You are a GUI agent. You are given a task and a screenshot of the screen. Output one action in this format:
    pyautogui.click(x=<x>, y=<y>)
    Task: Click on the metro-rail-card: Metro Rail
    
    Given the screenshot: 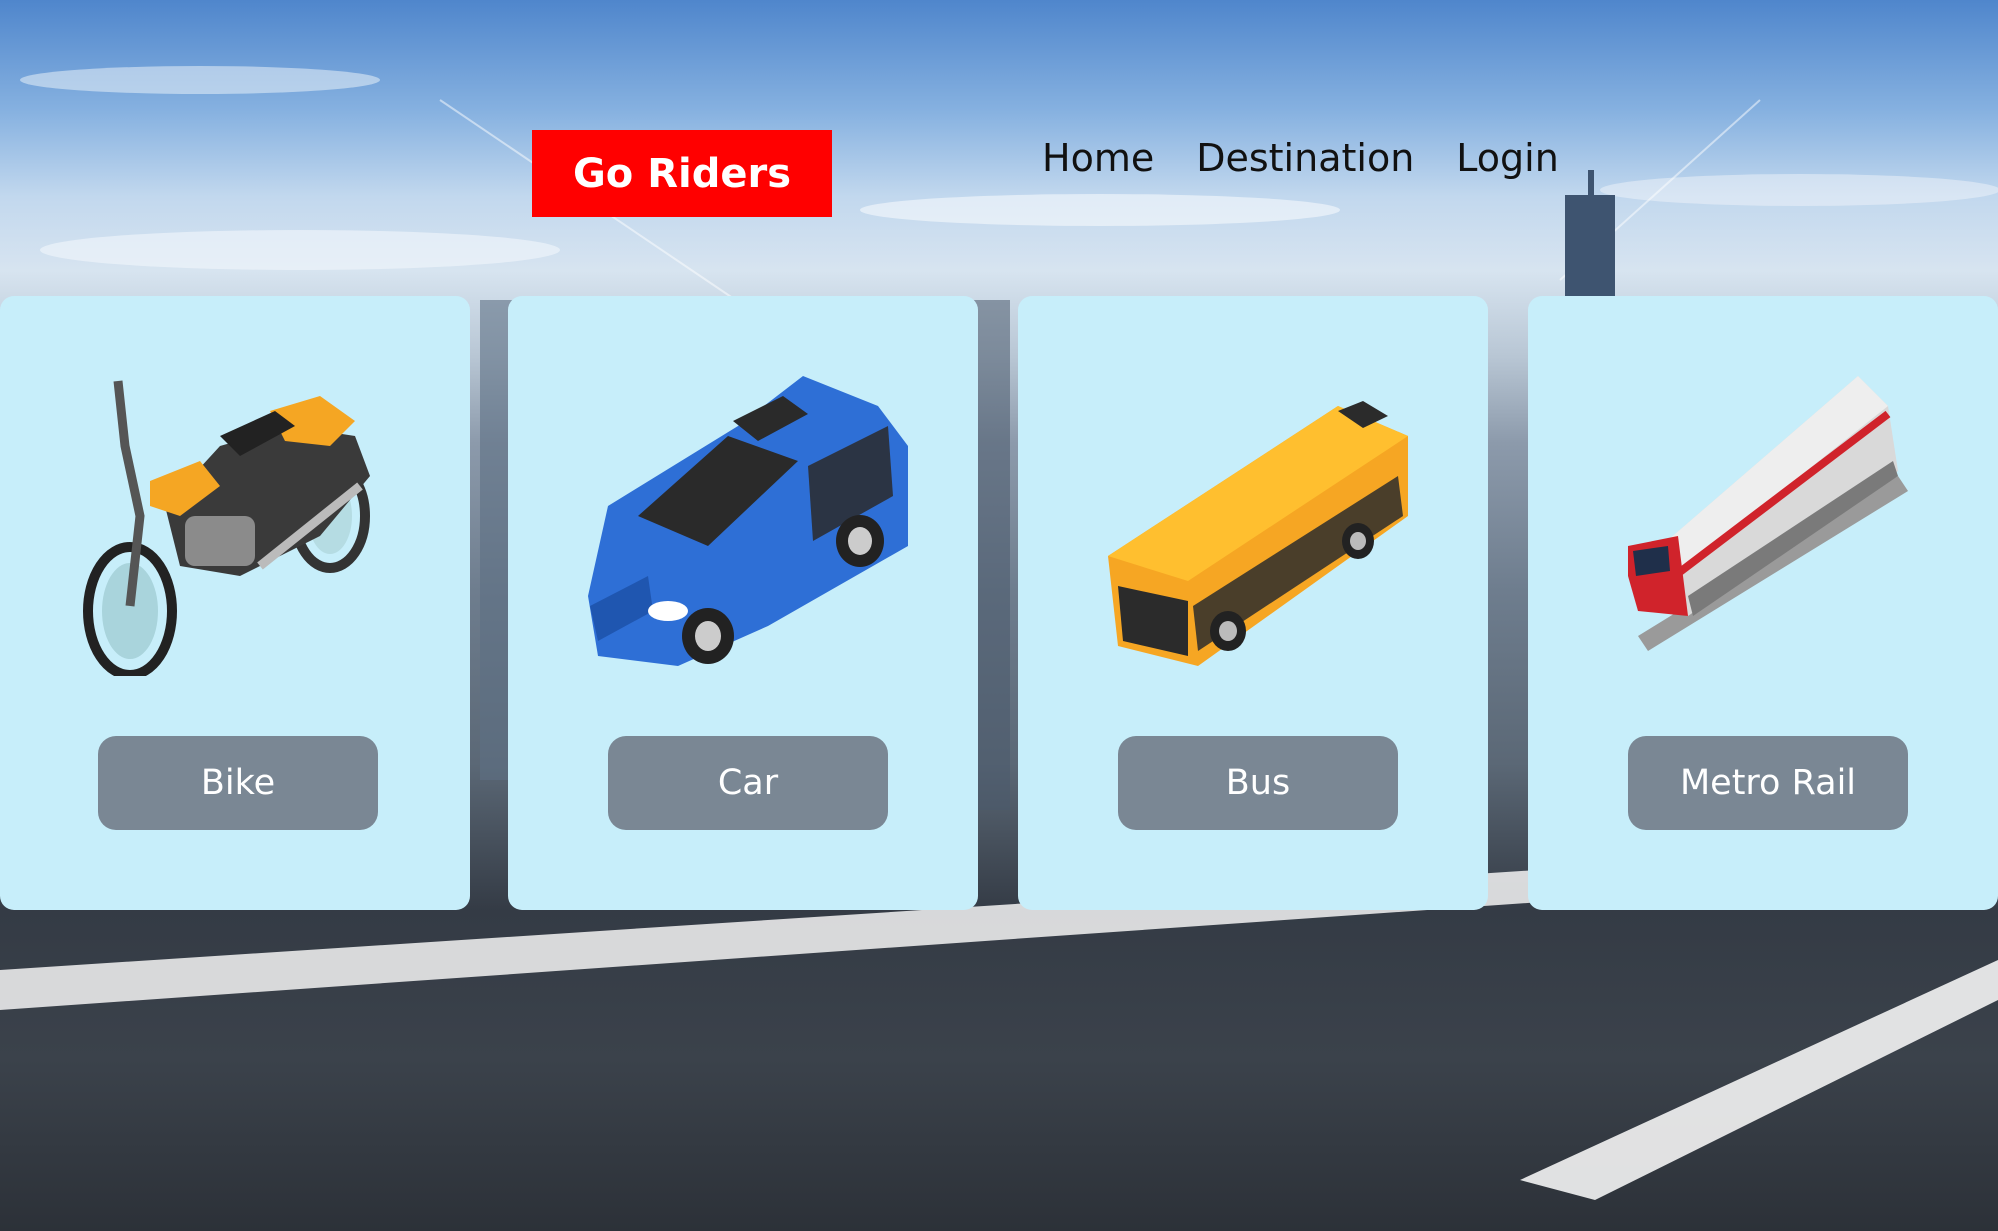 What is the action you would take?
    pyautogui.click(x=1763, y=603)
    